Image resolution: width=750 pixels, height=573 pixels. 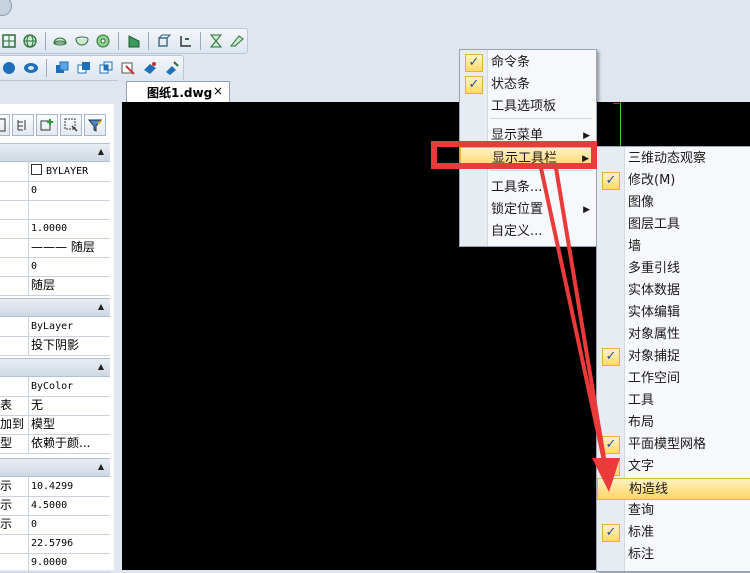 I want to click on property-row: ——— 随层, so click(x=55, y=248).